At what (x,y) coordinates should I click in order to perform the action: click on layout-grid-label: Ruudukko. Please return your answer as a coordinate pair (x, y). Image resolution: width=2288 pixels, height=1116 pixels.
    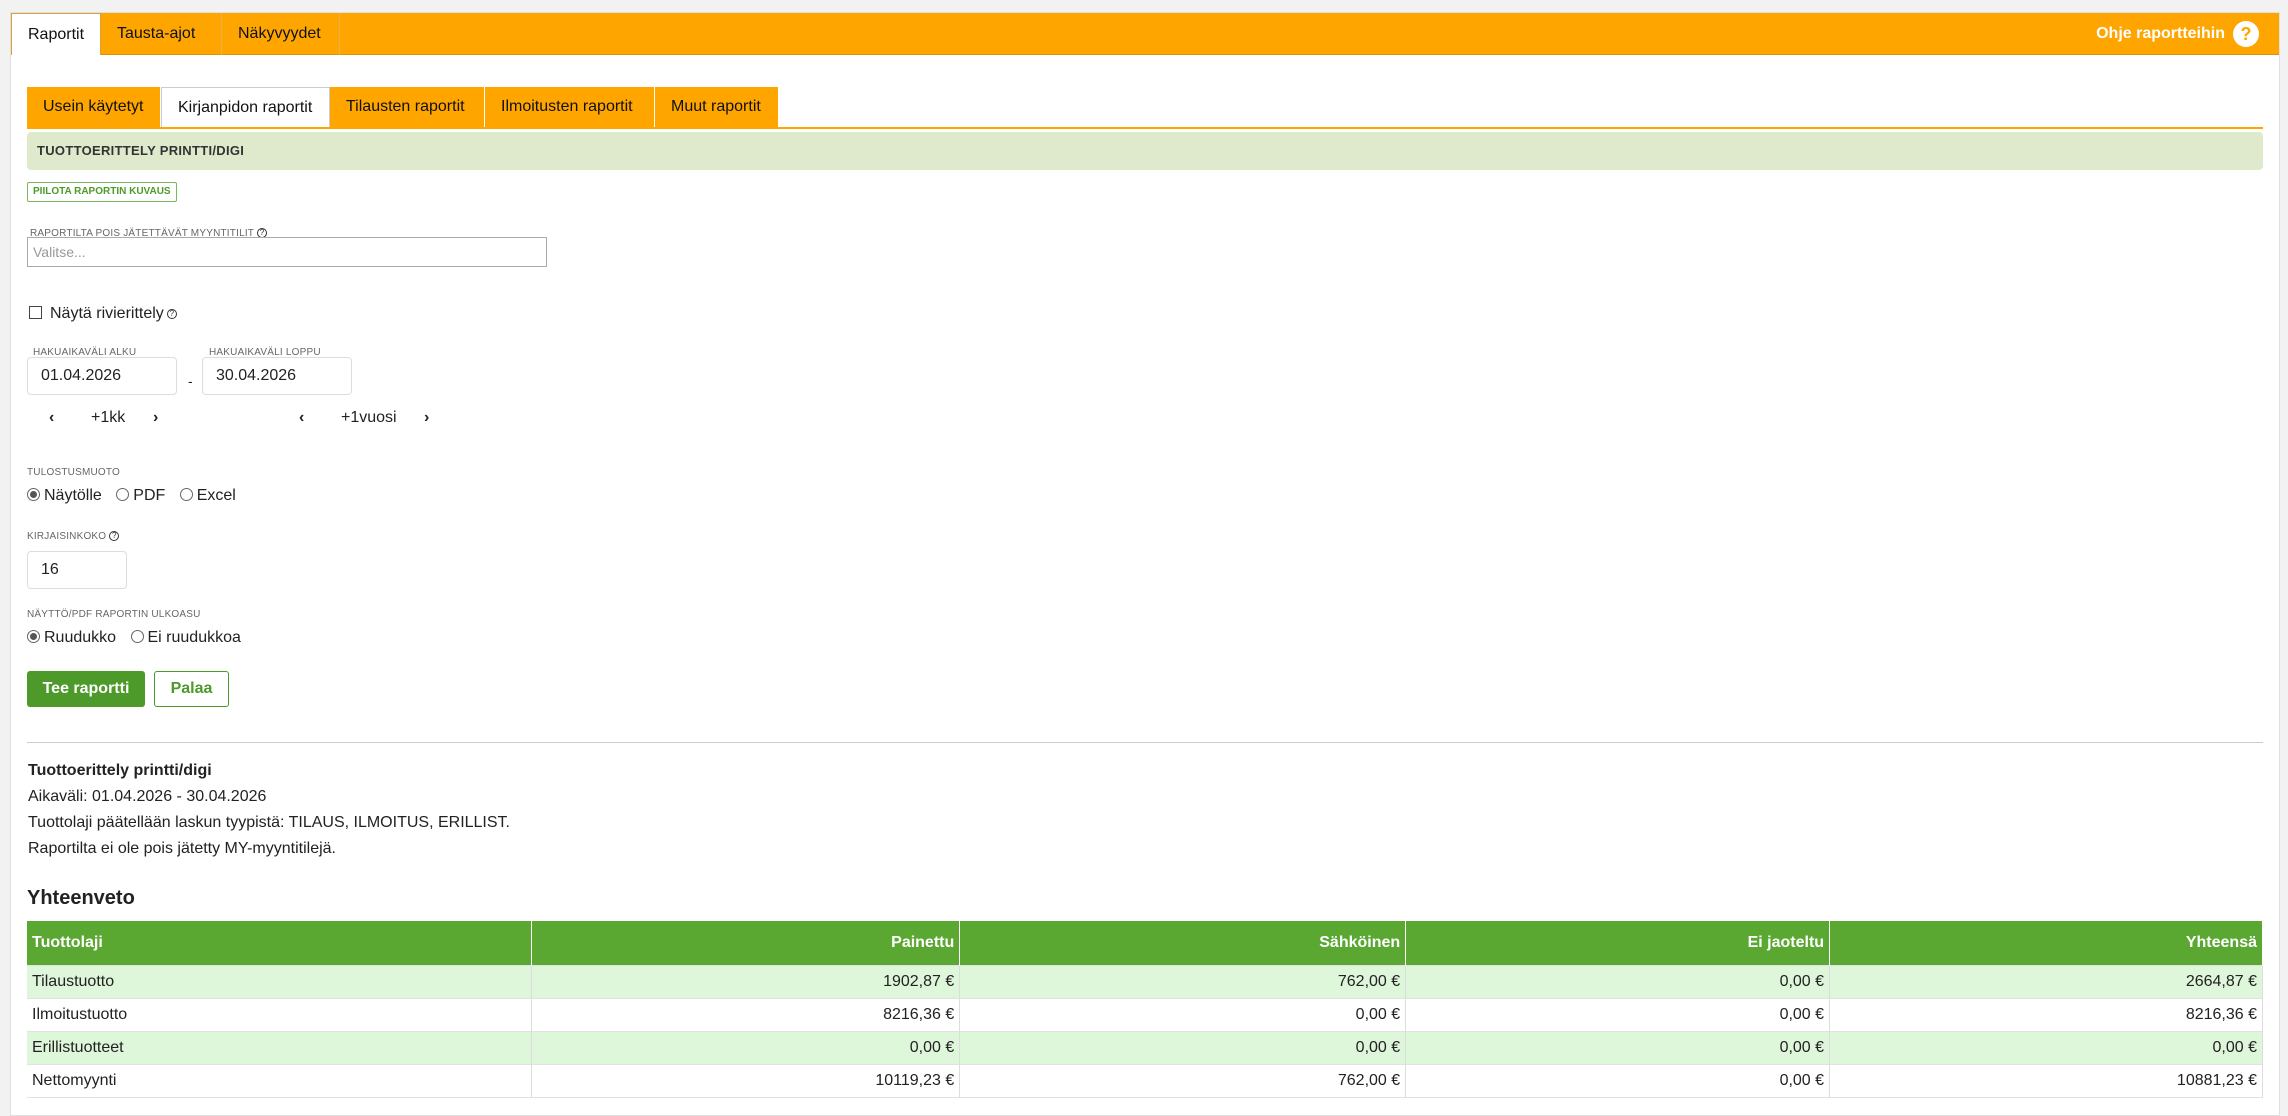
    Looking at the image, I should click on (80, 637).